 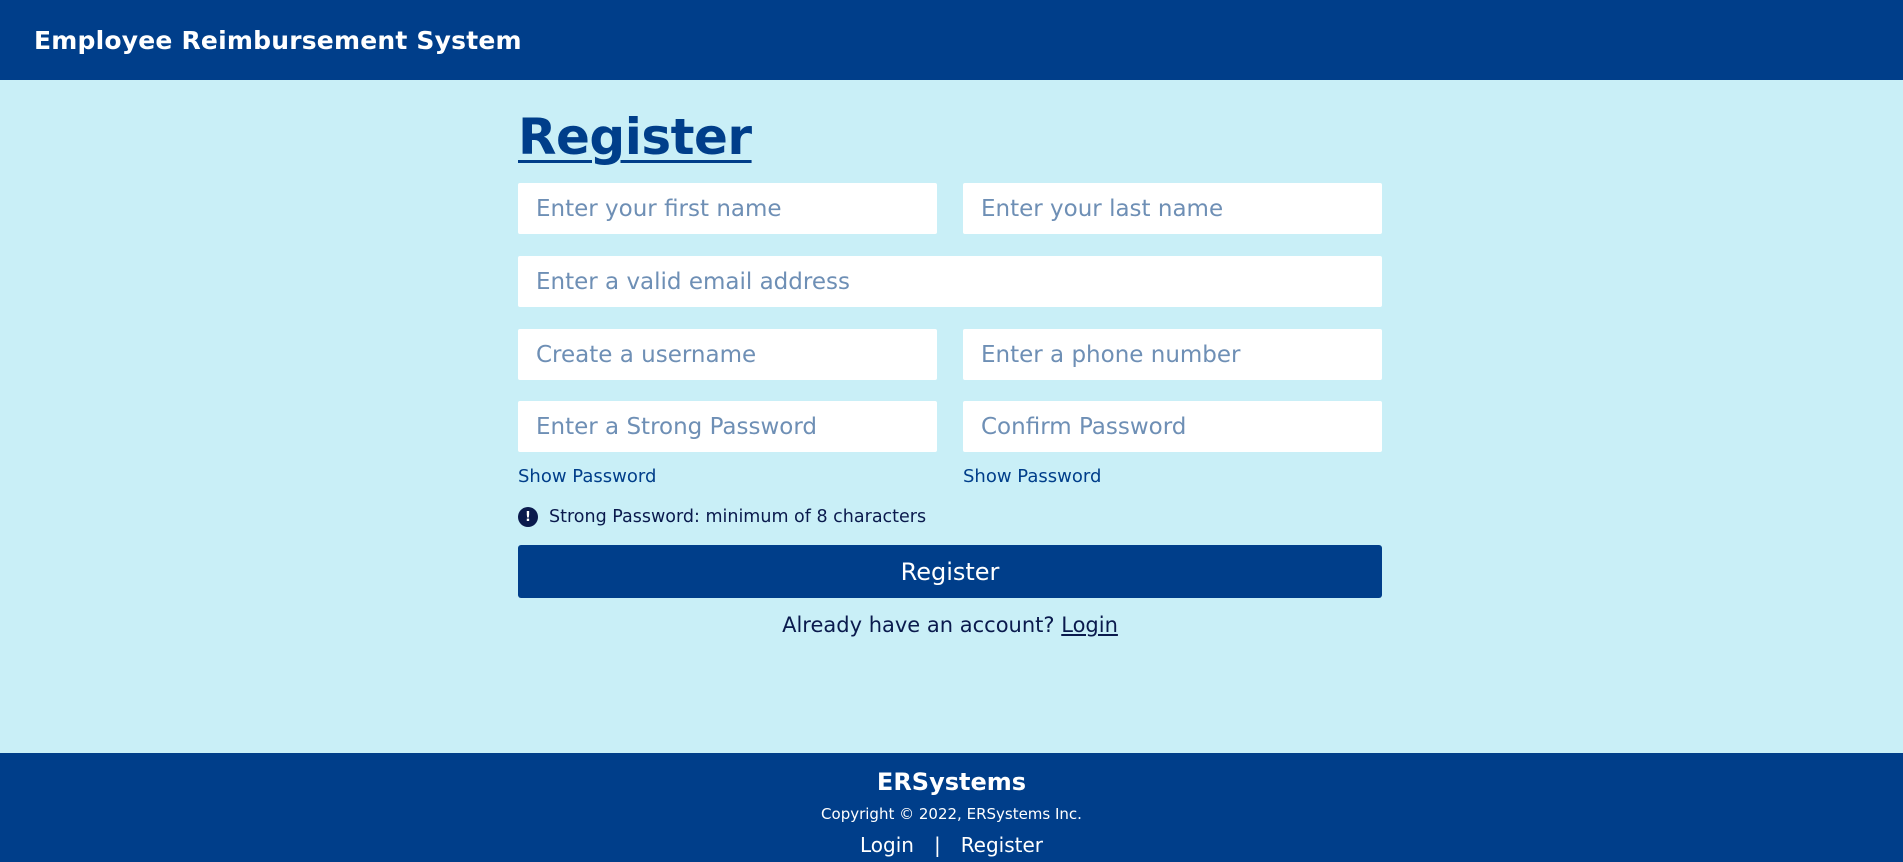 What do you see at coordinates (1032, 476) in the screenshot?
I see `show-confirm-password-toggle: Show Password` at bounding box center [1032, 476].